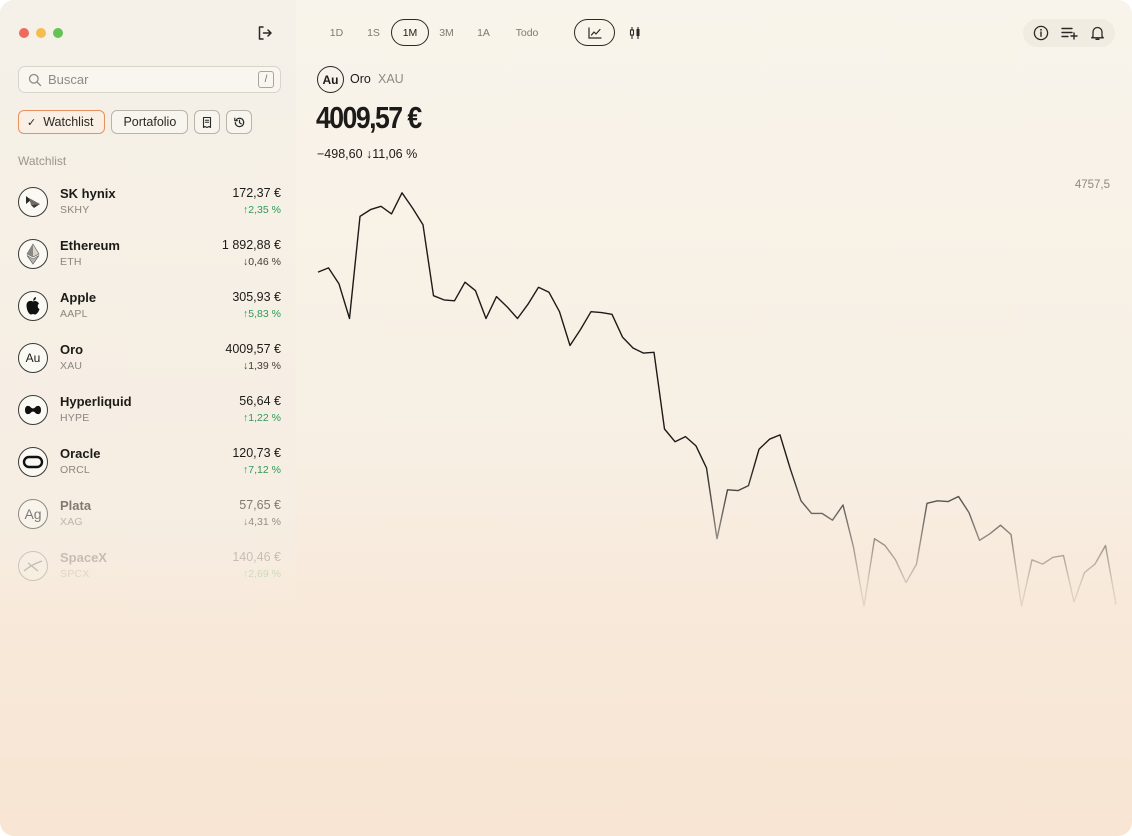  What do you see at coordinates (75, 210) in the screenshot?
I see `asset-ticker: SKHY` at bounding box center [75, 210].